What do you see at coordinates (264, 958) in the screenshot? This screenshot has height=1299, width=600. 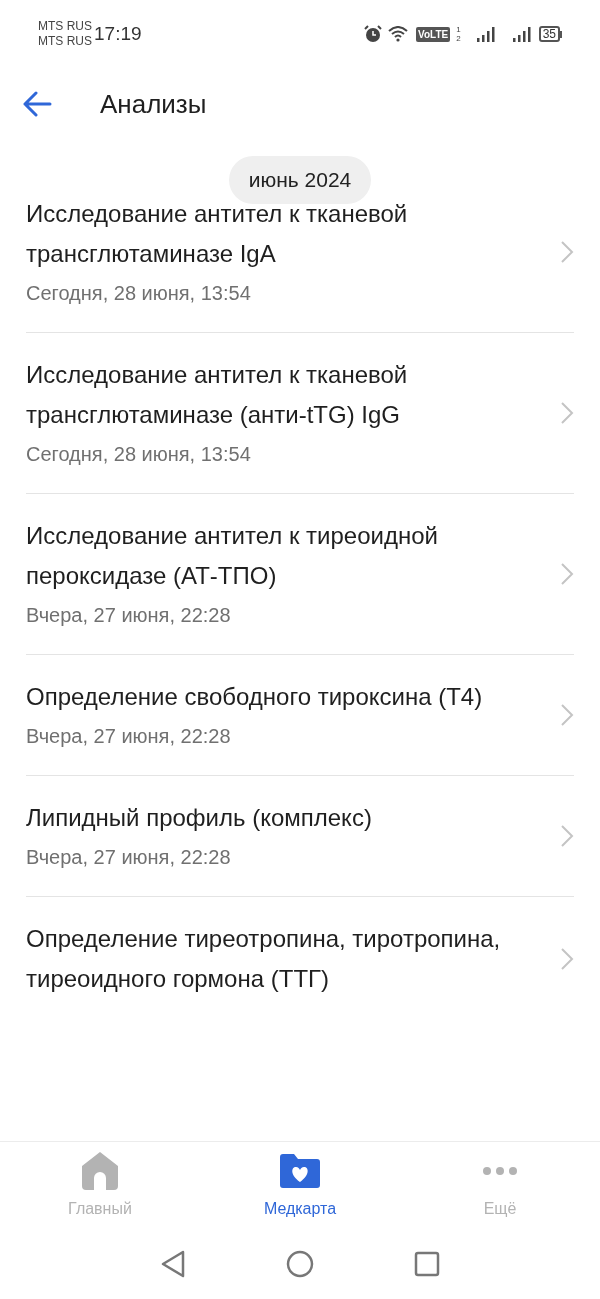 I see `analysis-title: Определение тиреотропина, тиротропина, тиреоидного гормона (ТТГ)` at bounding box center [264, 958].